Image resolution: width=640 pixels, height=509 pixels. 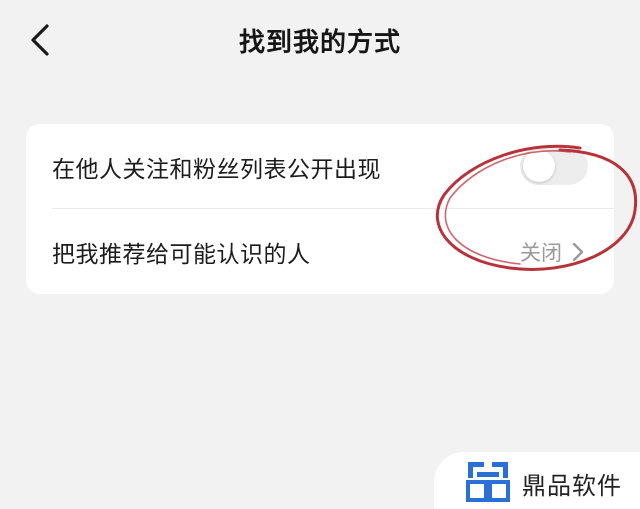 I want to click on chevron-right-icon, so click(x=578, y=252).